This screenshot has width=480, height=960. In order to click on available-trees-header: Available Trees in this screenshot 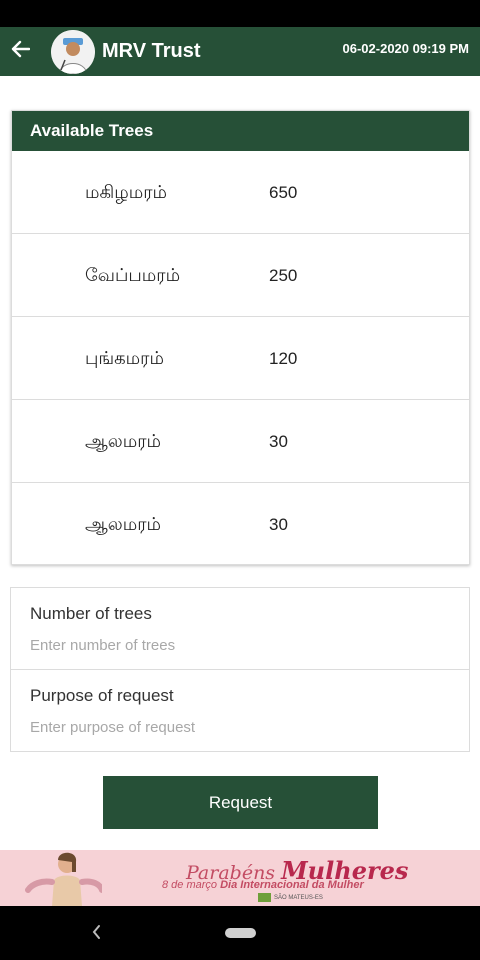, I will do `click(240, 131)`.